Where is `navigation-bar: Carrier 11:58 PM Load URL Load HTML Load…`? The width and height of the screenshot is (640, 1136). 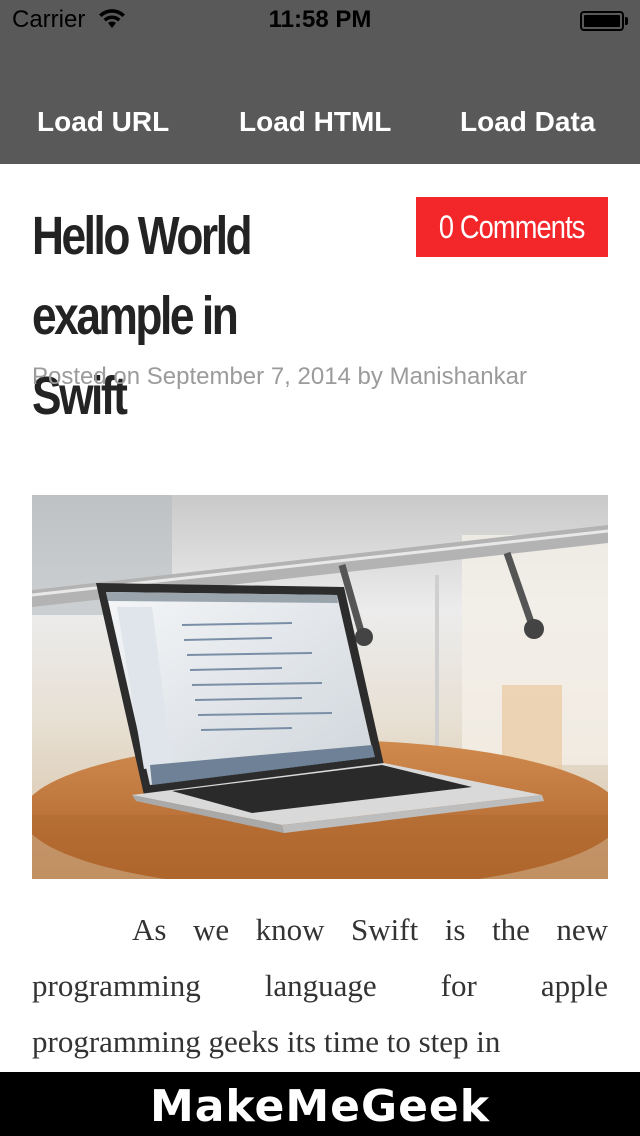 navigation-bar: Carrier 11:58 PM Load URL Load HTML Load… is located at coordinates (320, 82).